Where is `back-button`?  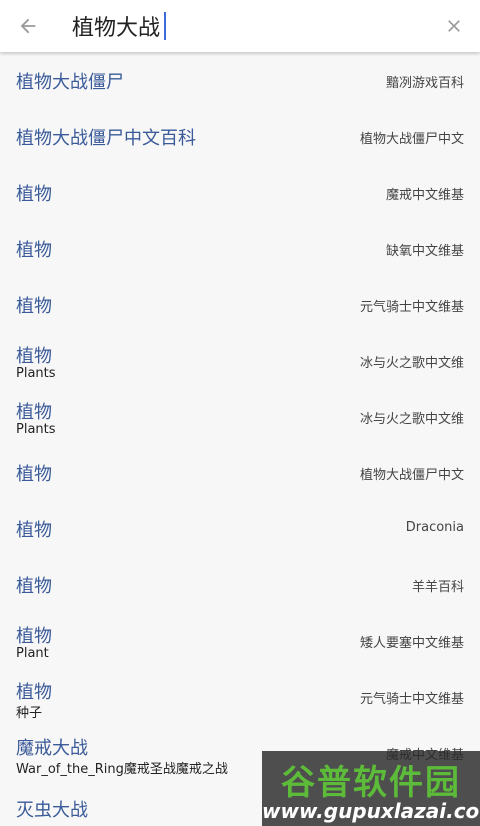 back-button is located at coordinates (28, 26).